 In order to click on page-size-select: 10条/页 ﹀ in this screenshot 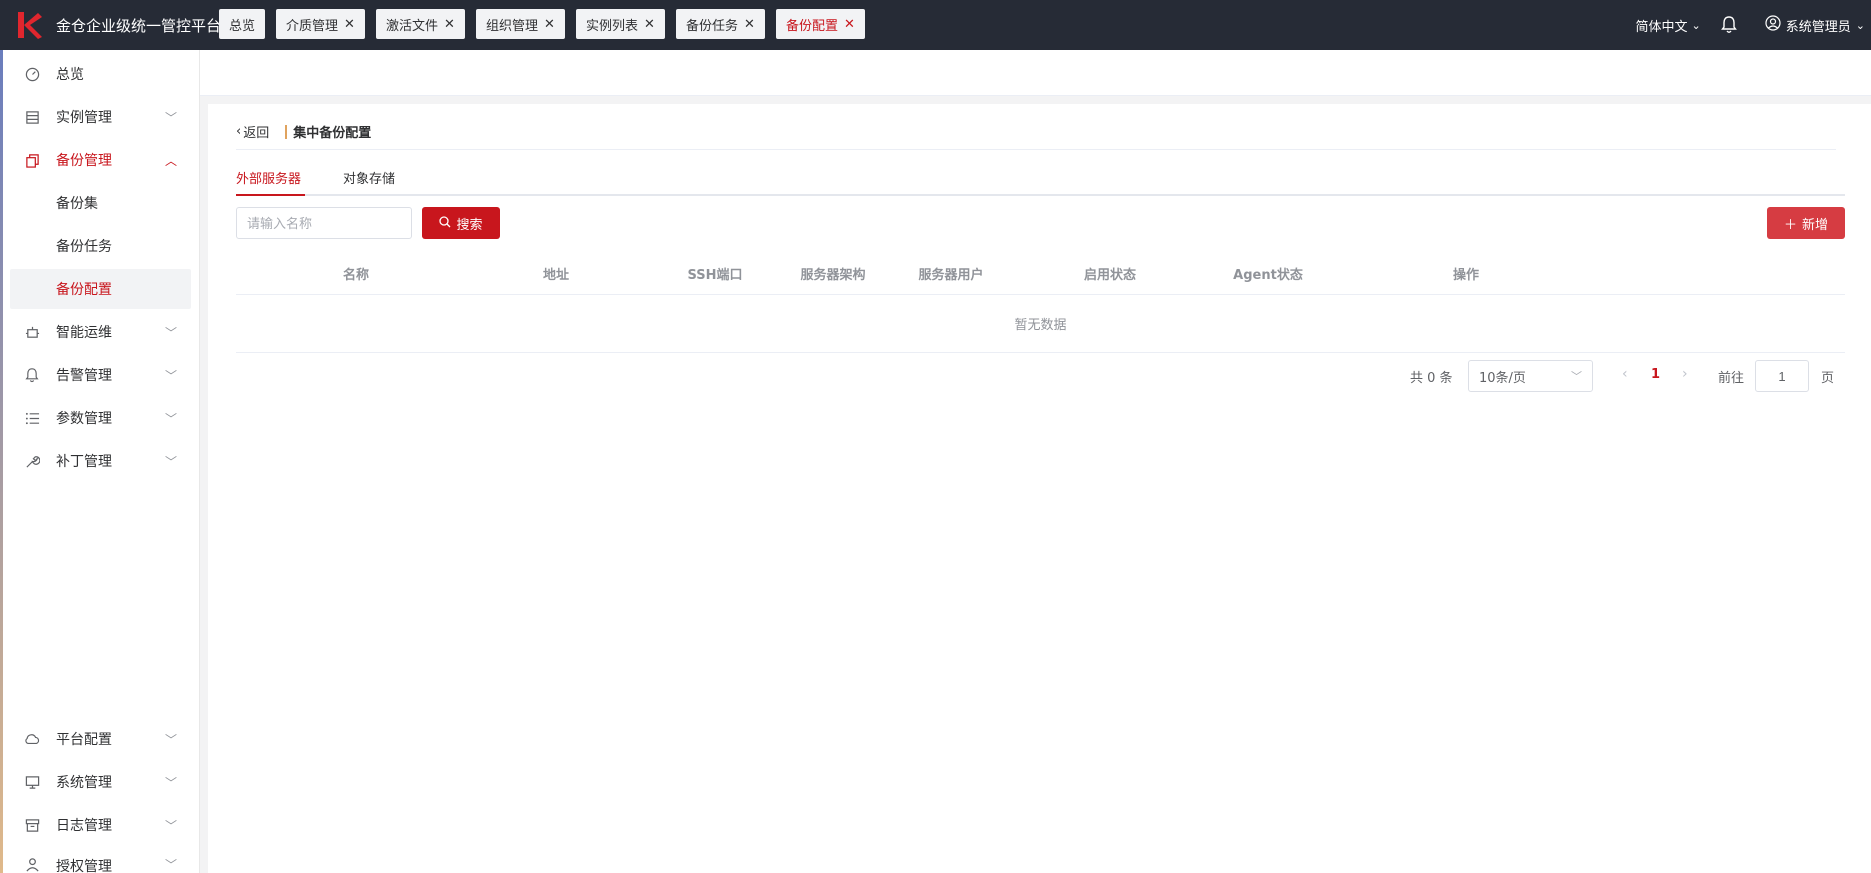, I will do `click(1530, 376)`.